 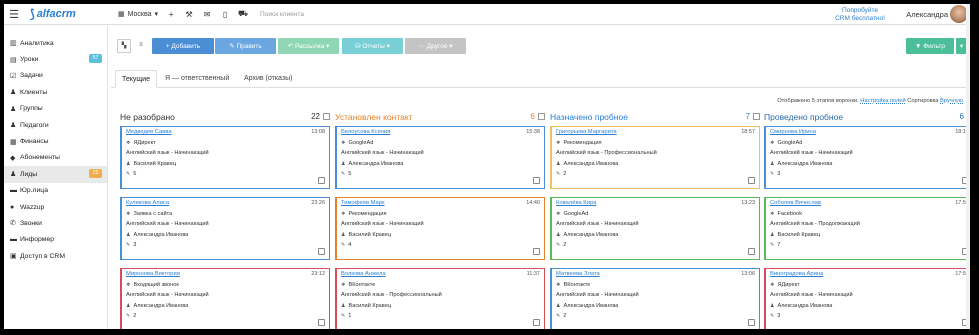 What do you see at coordinates (13, 93) in the screenshot?
I see `client-icon: ♟` at bounding box center [13, 93].